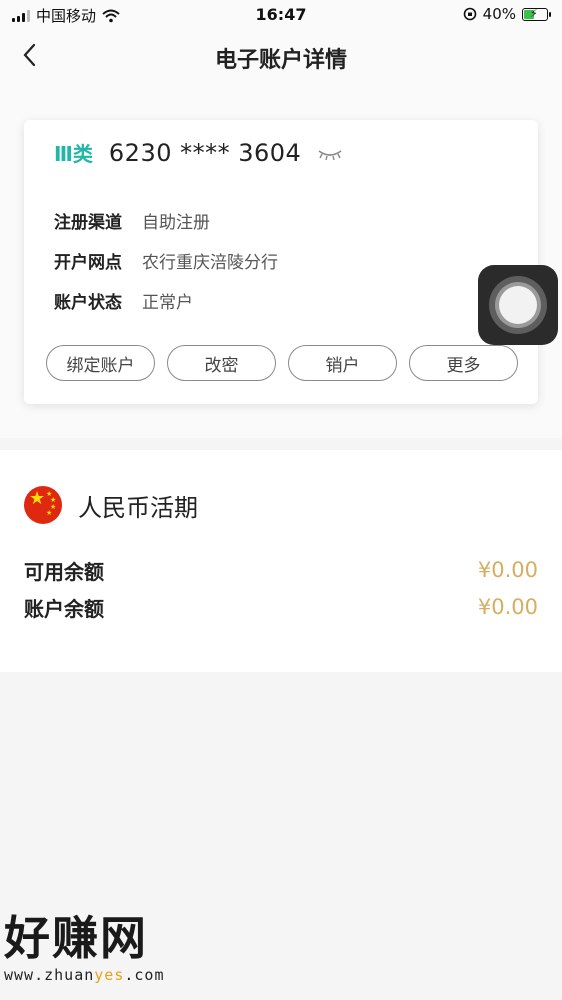 This screenshot has height=1000, width=562. I want to click on status-right: 40% ⚡, so click(507, 14).